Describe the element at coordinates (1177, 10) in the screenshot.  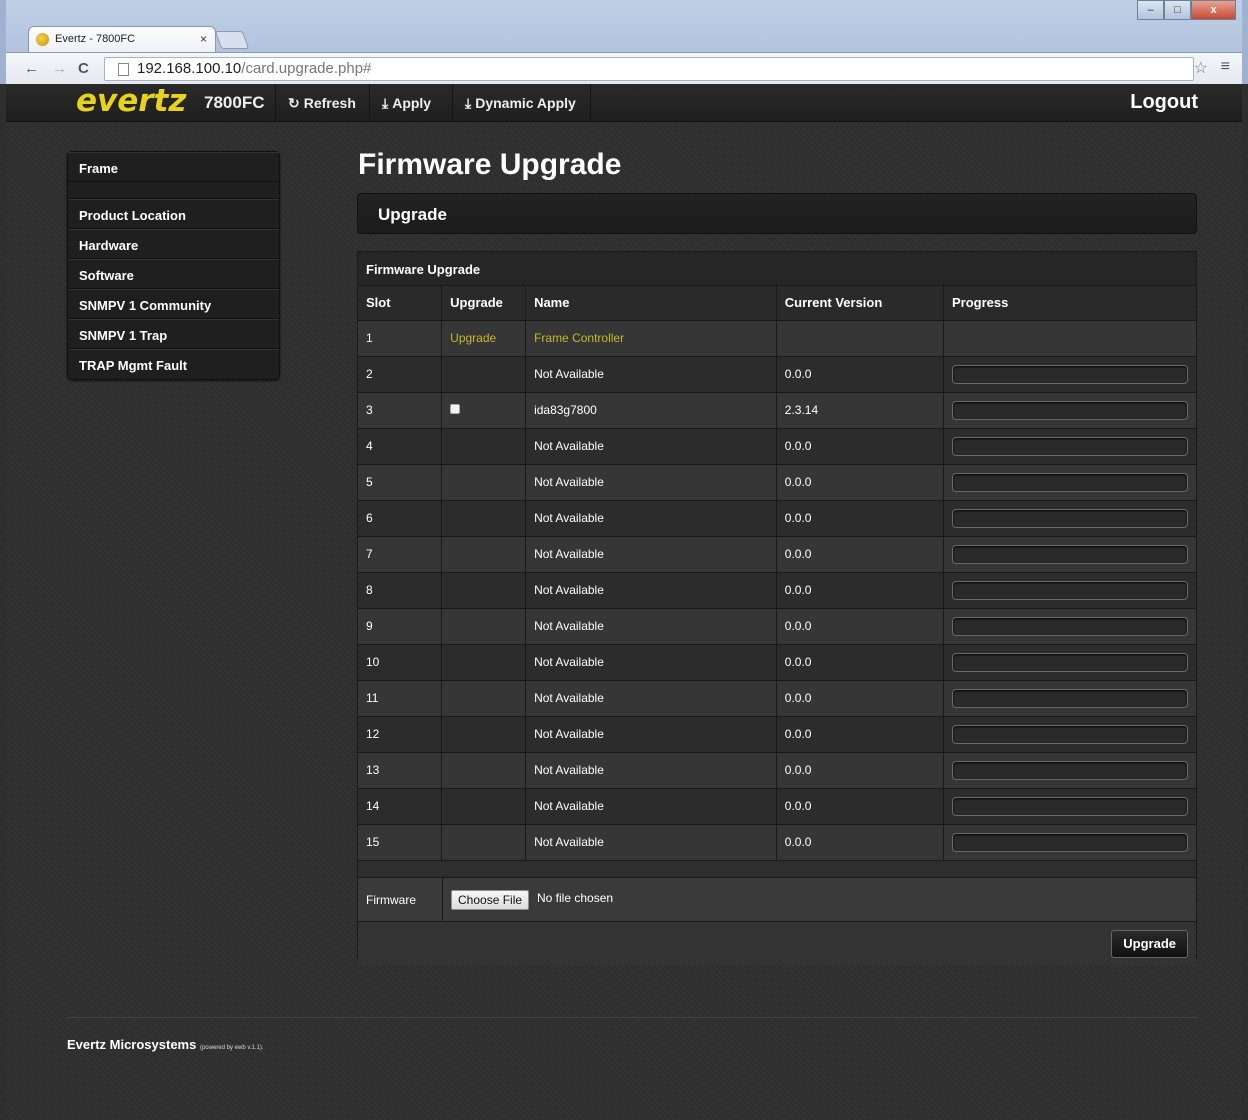
I see `maximize-button: □` at that location.